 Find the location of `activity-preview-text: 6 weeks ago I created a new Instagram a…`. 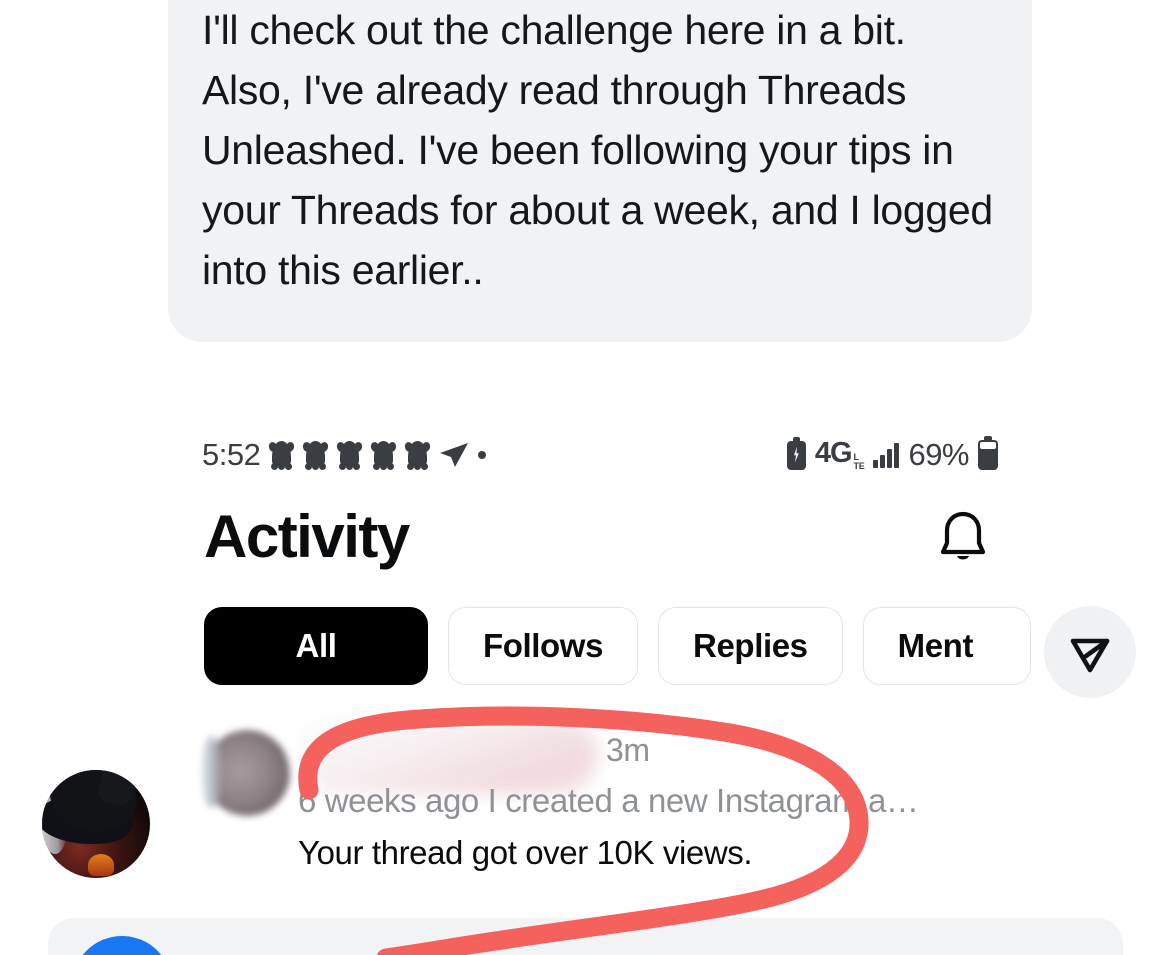

activity-preview-text: 6 weeks ago I created a new Instagram a… is located at coordinates (608, 800).